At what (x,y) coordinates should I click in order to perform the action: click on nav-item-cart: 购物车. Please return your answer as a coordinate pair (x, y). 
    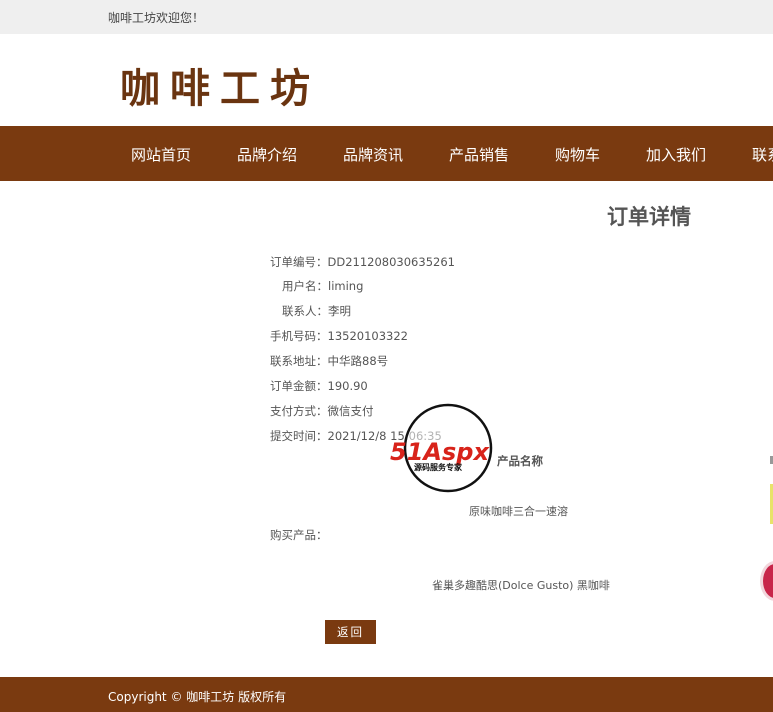
    Looking at the image, I should click on (577, 154).